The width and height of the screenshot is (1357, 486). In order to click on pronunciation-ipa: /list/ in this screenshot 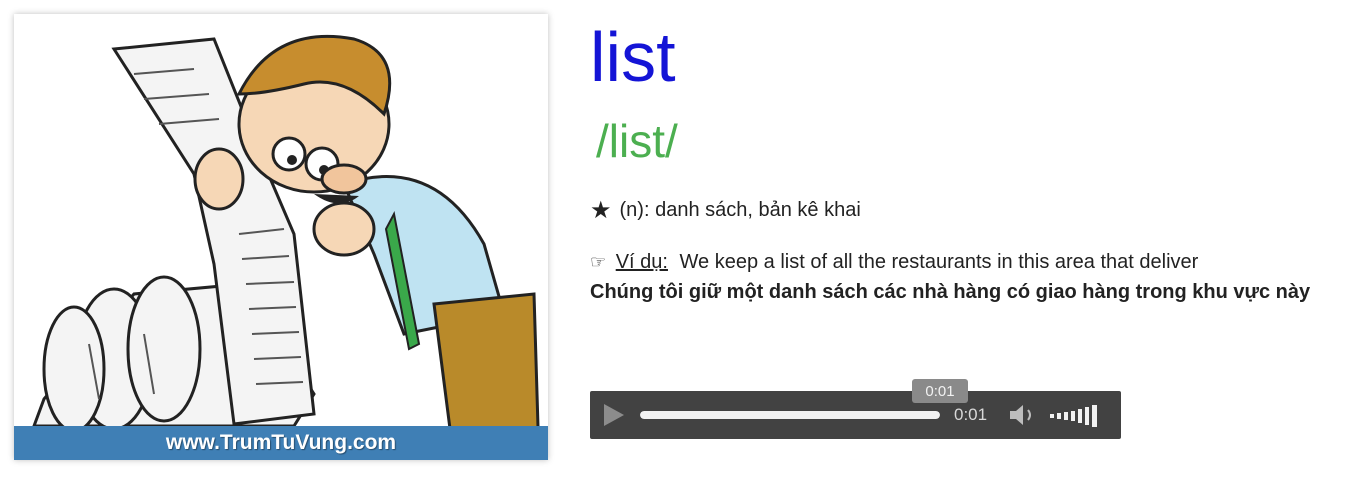, I will do `click(637, 141)`.